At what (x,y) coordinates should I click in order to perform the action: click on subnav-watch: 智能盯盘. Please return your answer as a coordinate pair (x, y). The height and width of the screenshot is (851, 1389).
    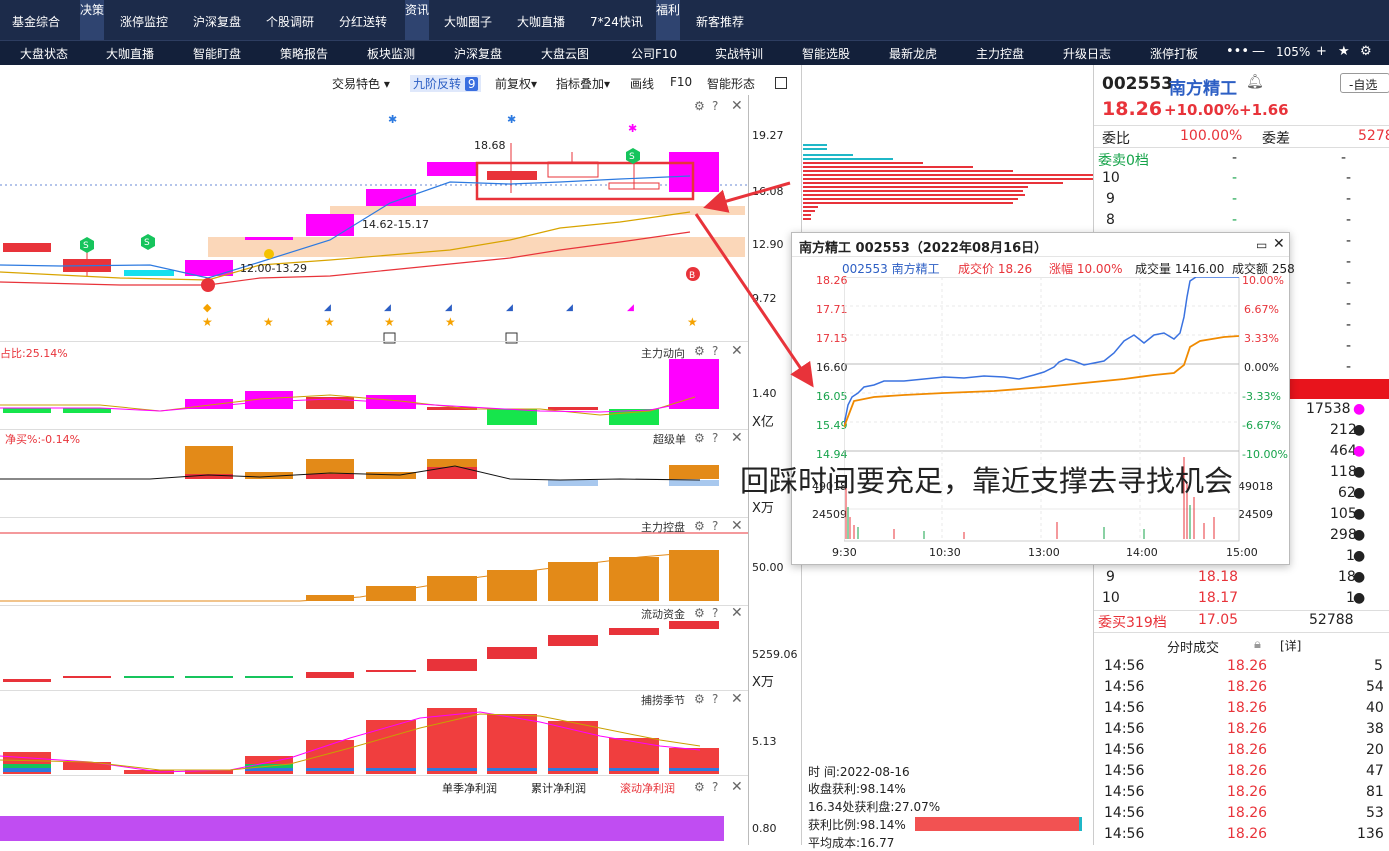
    Looking at the image, I should click on (217, 53).